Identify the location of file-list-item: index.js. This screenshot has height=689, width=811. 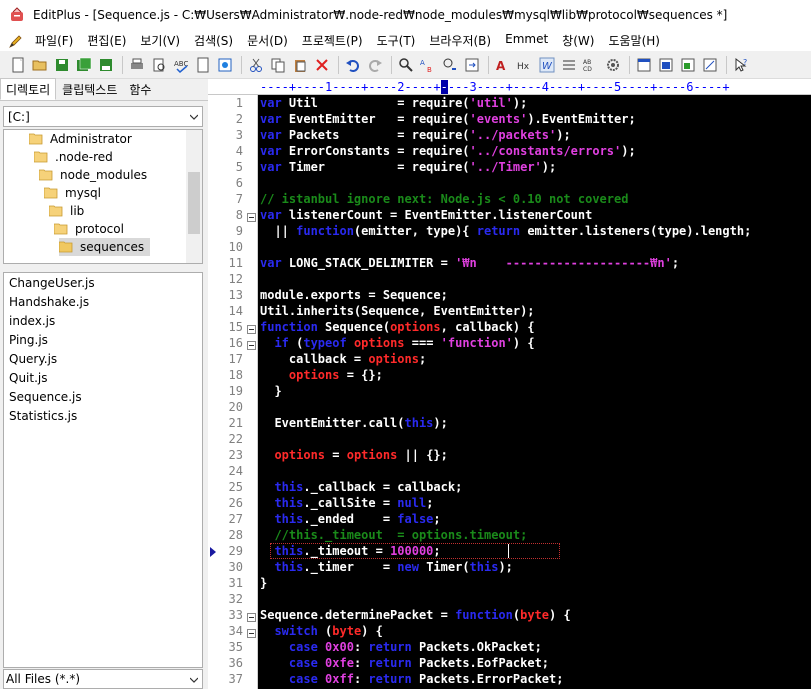
(103, 320).